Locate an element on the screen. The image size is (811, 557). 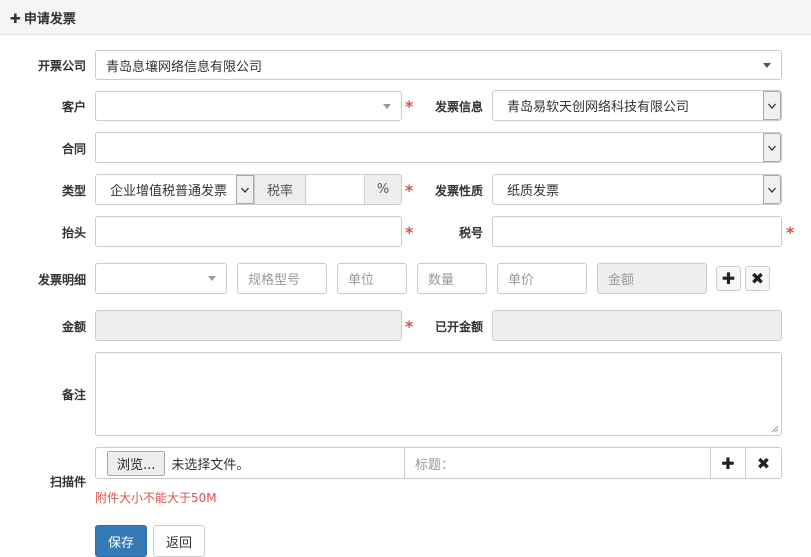
issued-amount-label: 已开金额 is located at coordinates (458, 327).